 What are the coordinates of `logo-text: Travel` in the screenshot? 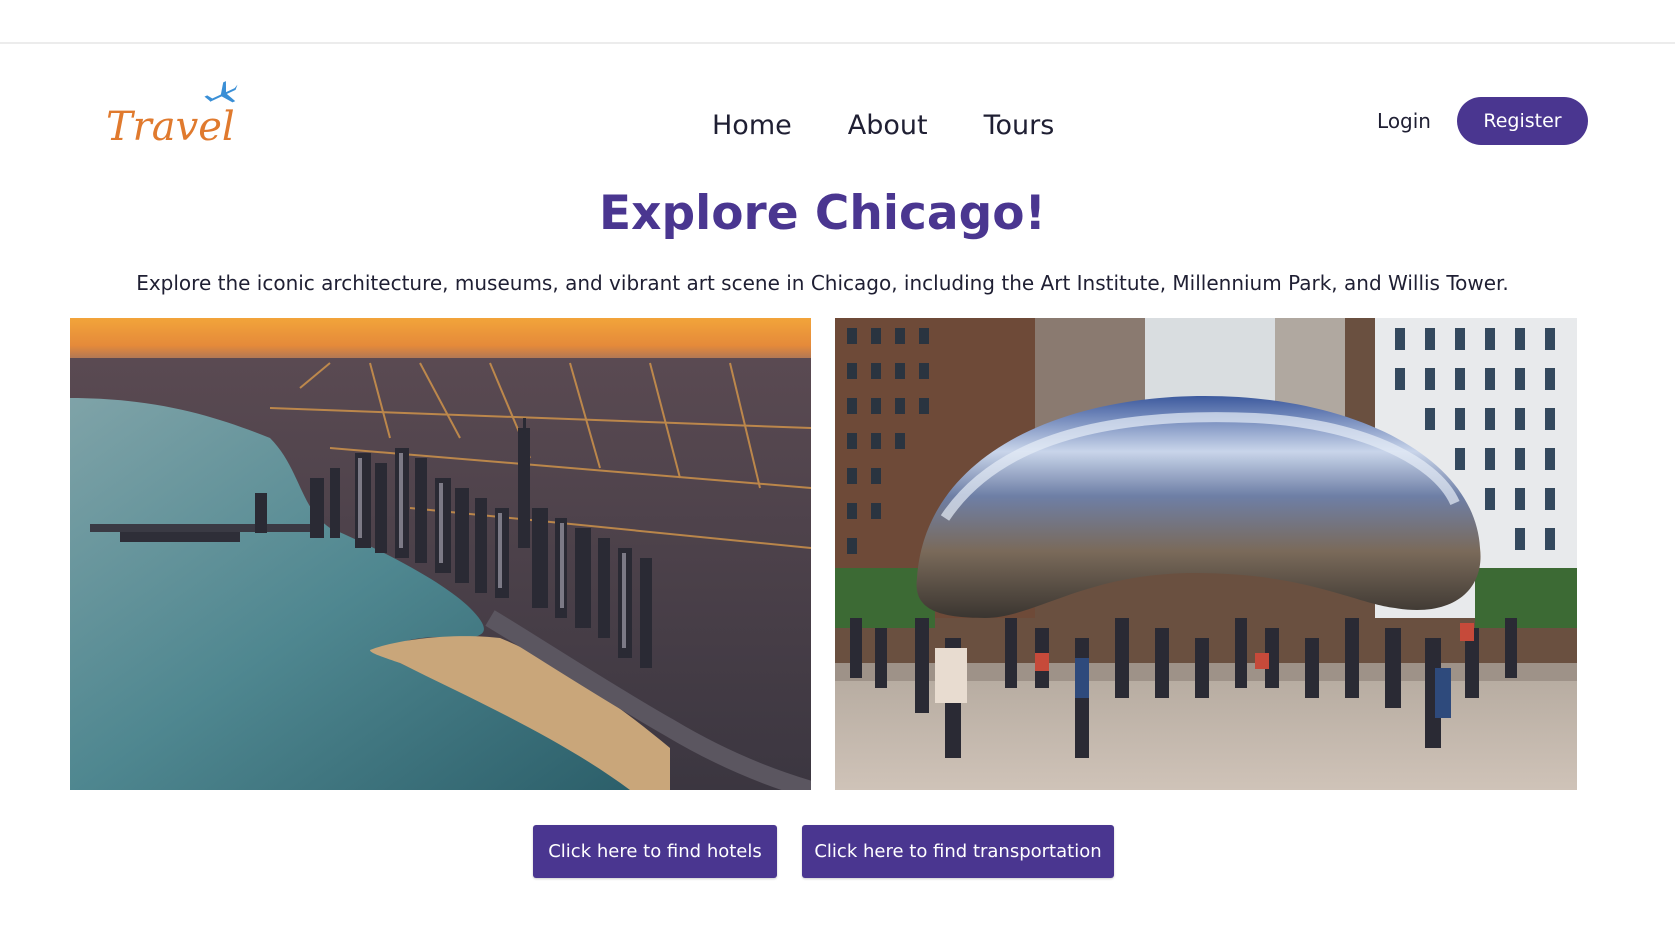 It's located at (170, 127).